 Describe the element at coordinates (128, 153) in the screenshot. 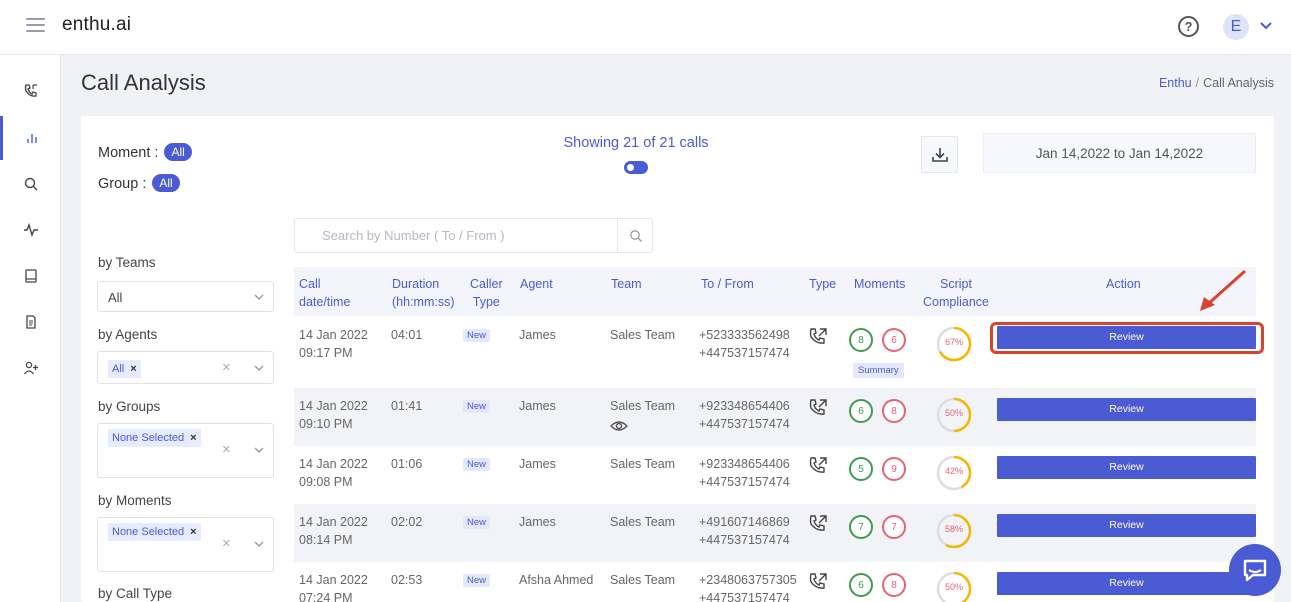

I see `moment-filter-label: Moment :` at that location.